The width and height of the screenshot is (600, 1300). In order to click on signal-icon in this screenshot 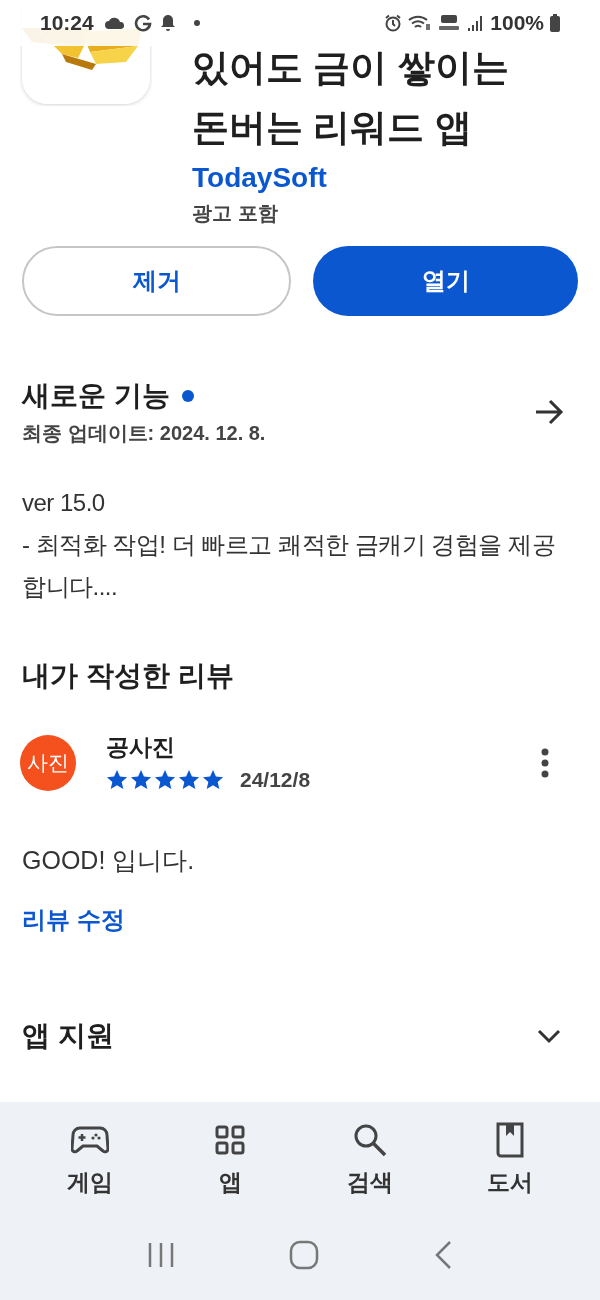, I will do `click(475, 23)`.